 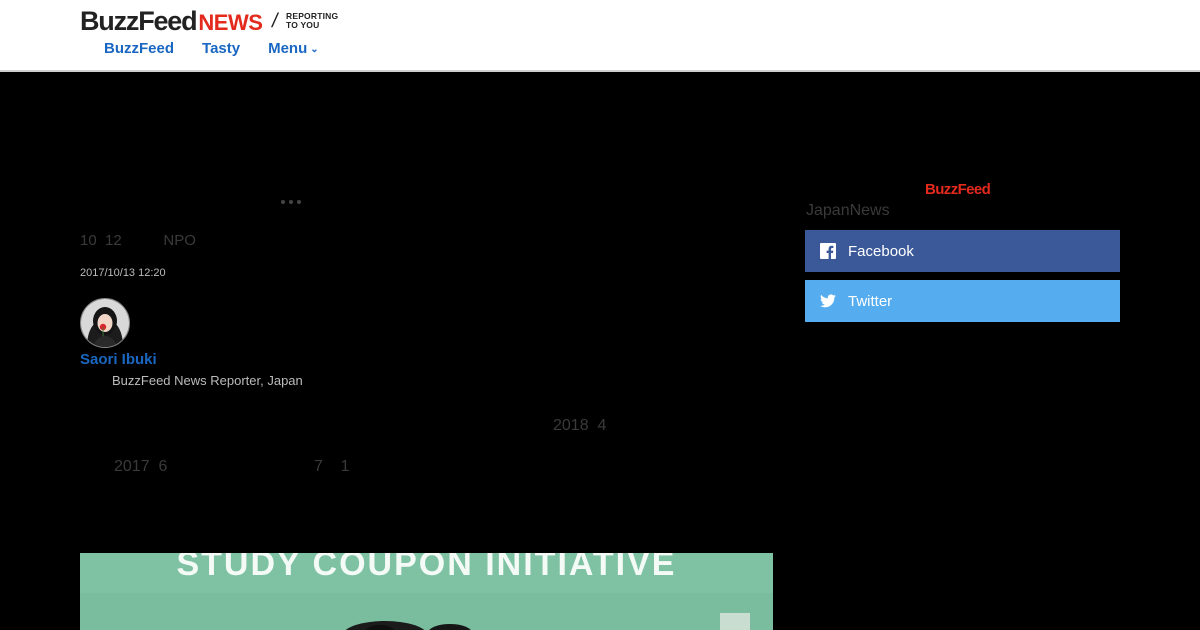 I want to click on nav-menu-button: Menu ⌄, so click(x=293, y=48).